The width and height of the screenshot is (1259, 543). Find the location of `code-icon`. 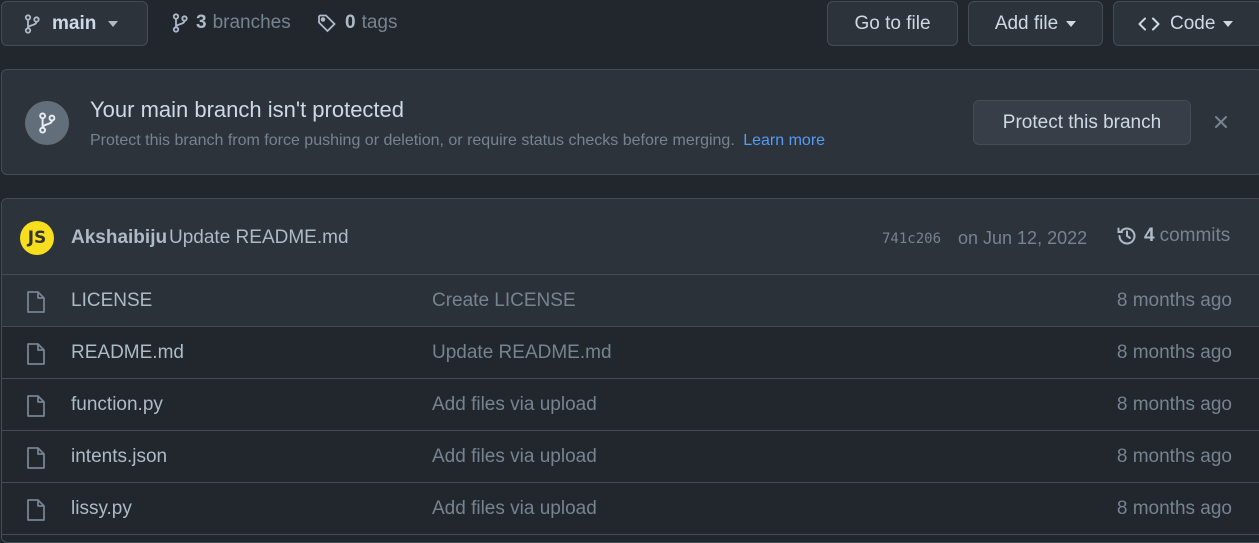

code-icon is located at coordinates (1149, 24).